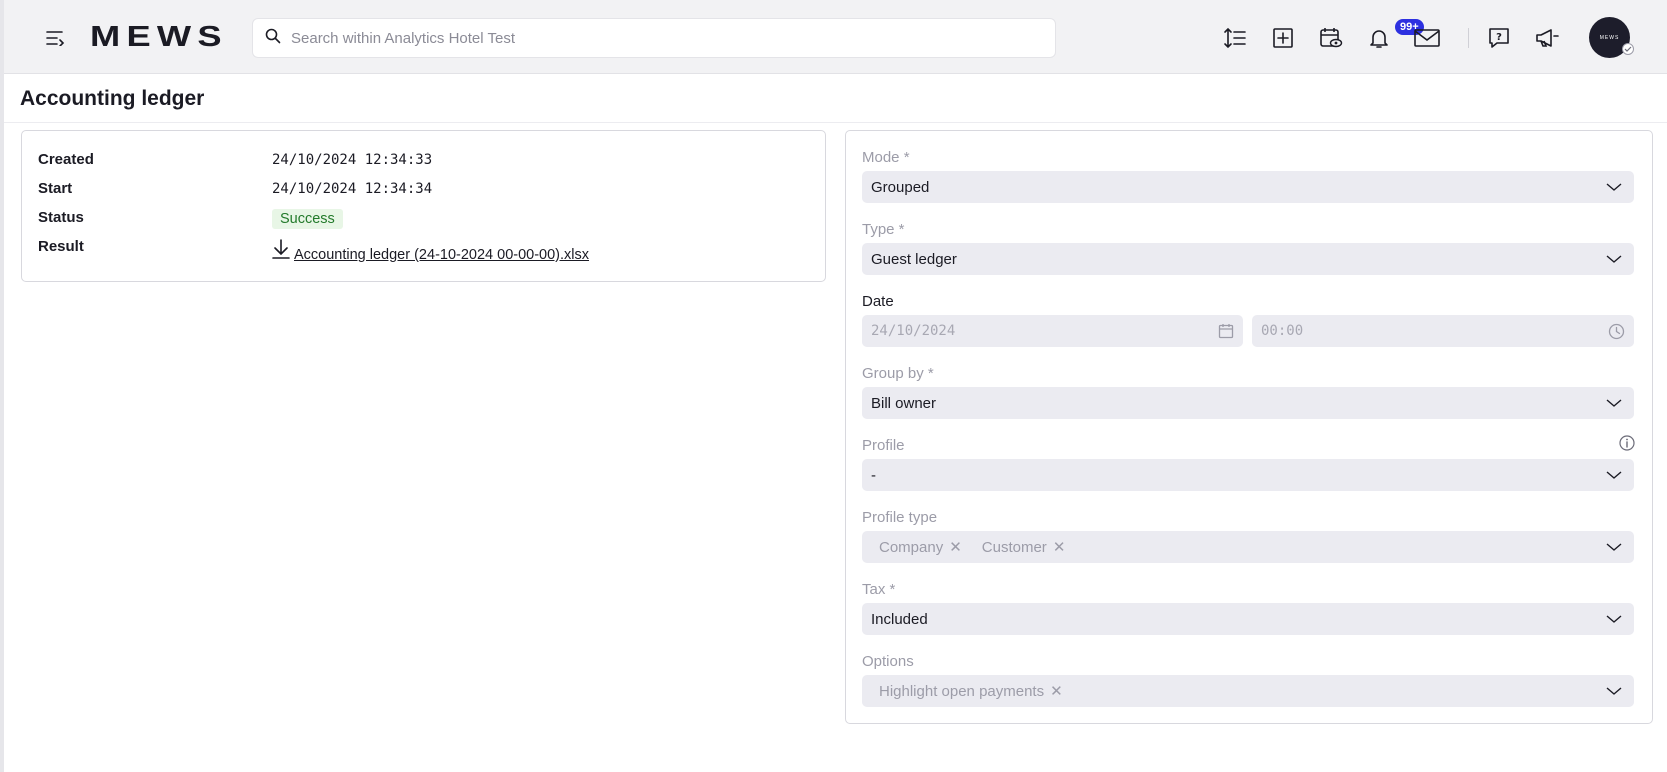  What do you see at coordinates (1411, 331) in the screenshot?
I see `time-input` at bounding box center [1411, 331].